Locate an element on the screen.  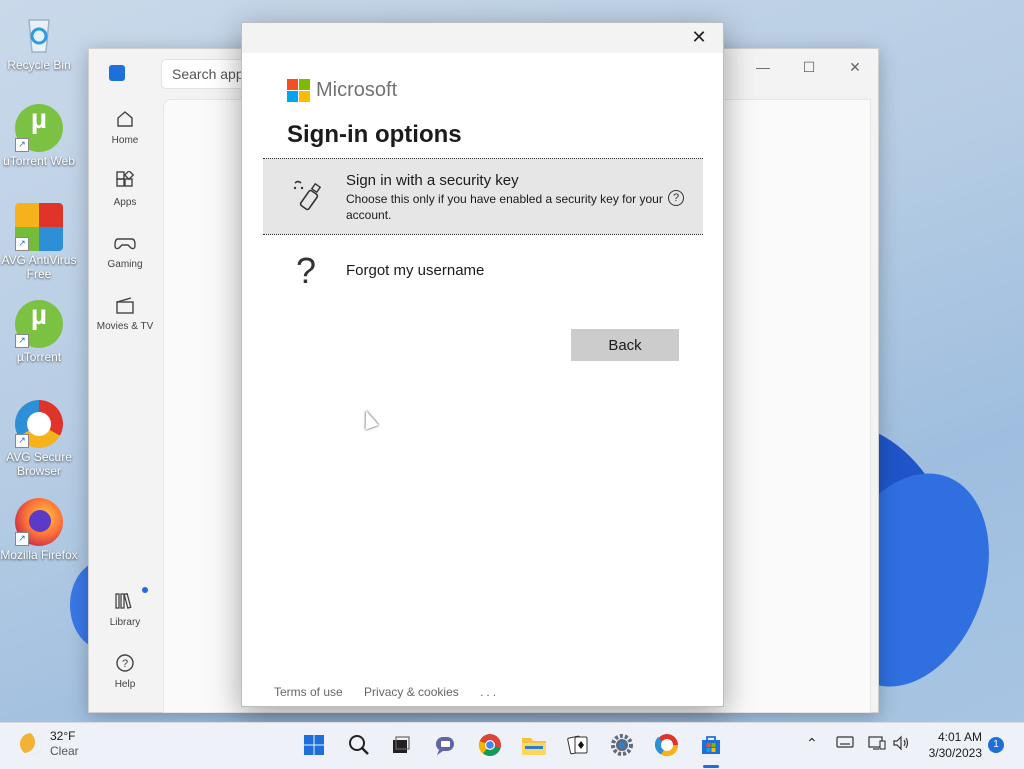
microsoft-logo-icon is located at coordinates (298, 90).